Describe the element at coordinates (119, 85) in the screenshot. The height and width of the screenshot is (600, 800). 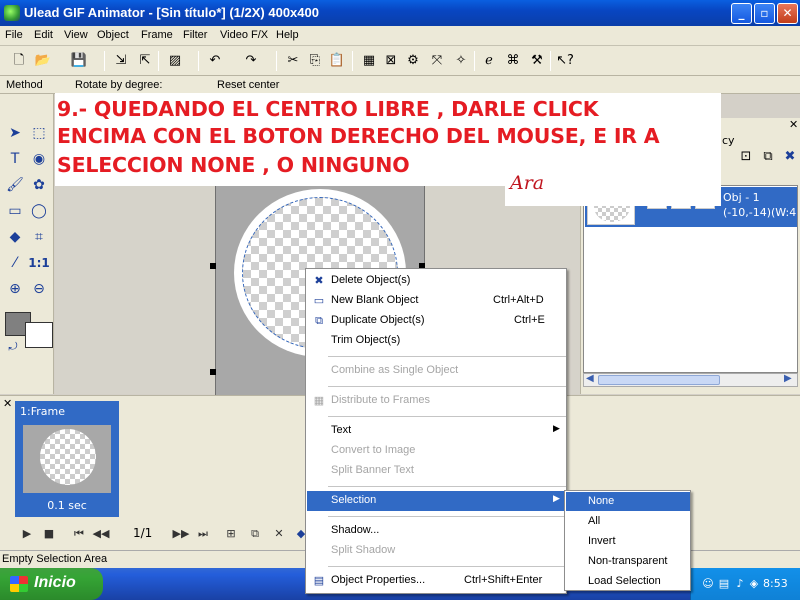
I see `rotate-label: Rotate by degree:` at that location.